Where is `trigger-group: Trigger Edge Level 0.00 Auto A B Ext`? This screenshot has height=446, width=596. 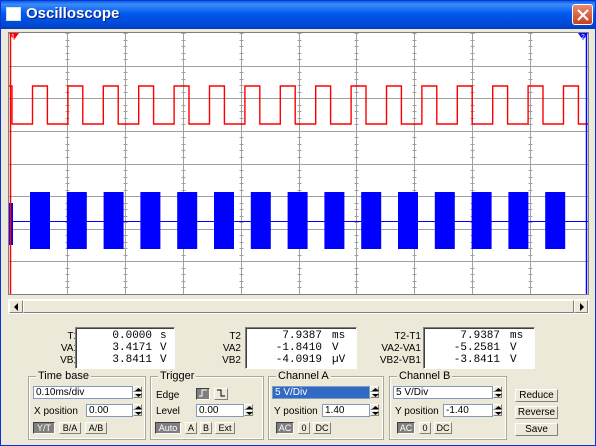
trigger-group: Trigger Edge Level 0.00 Auto A B Ext is located at coordinates (207, 405).